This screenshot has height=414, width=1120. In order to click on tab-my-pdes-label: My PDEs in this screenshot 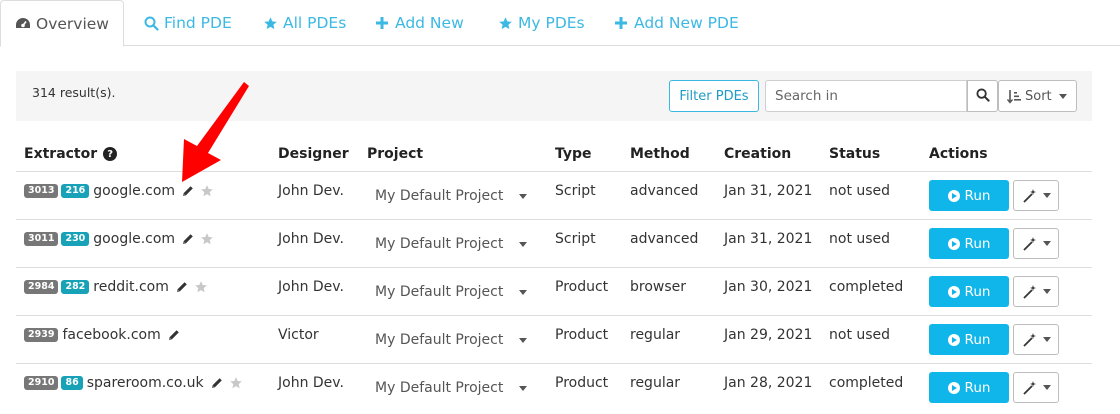, I will do `click(551, 23)`.